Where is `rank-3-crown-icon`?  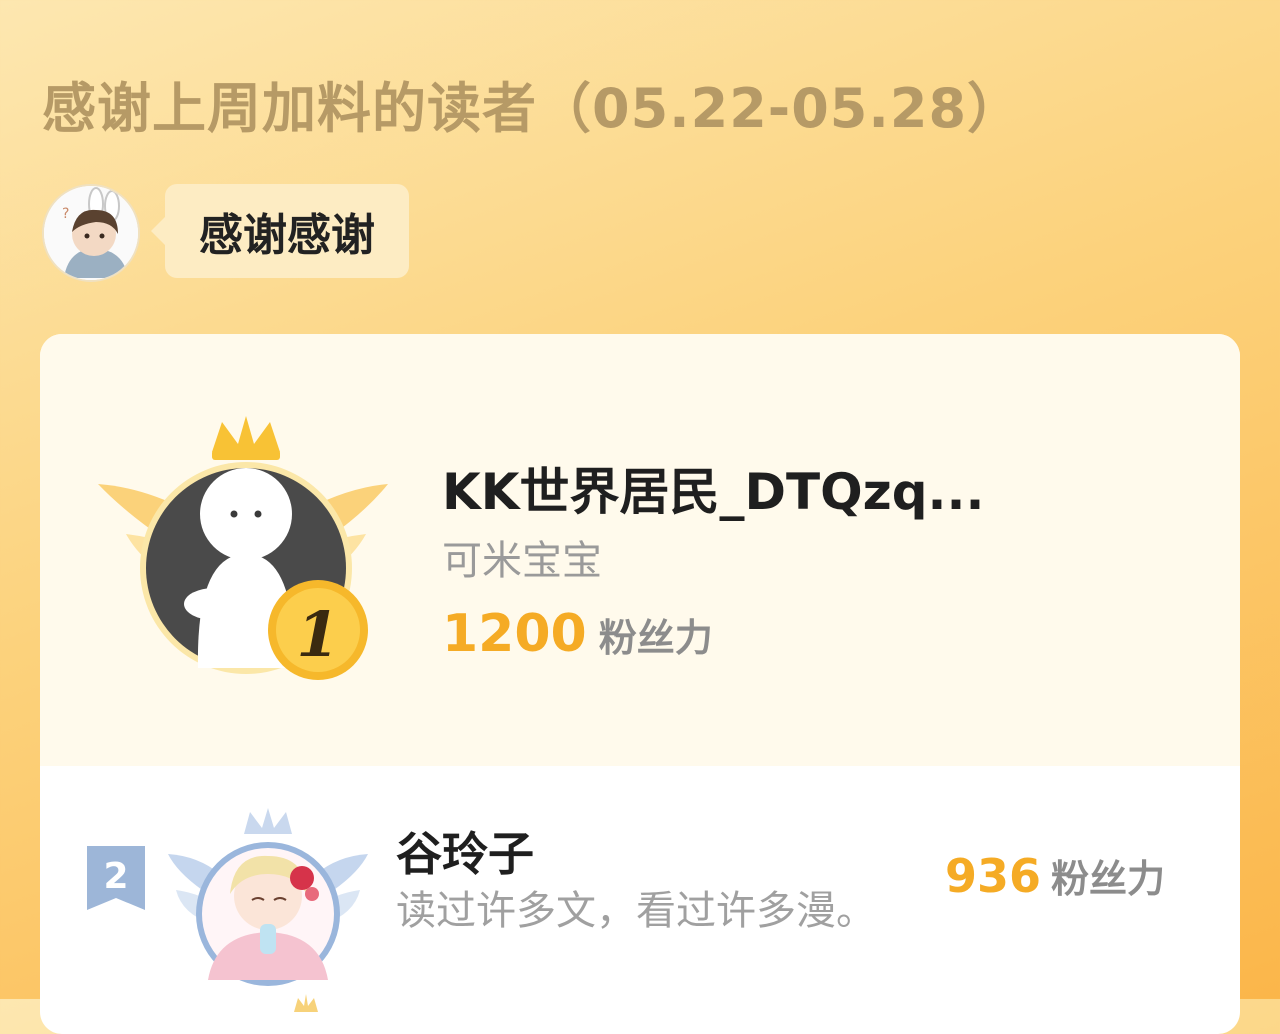
rank-3-crown-icon is located at coordinates (306, 1003).